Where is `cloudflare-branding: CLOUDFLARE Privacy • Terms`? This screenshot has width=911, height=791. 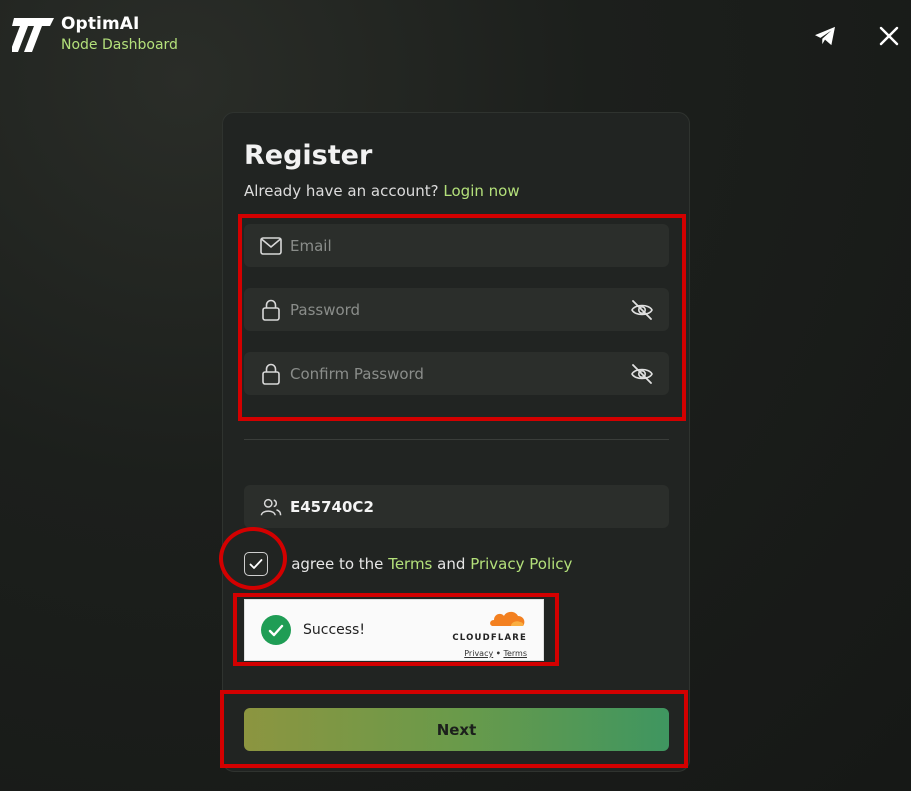 cloudflare-branding: CLOUDFLARE Privacy • Terms is located at coordinates (489, 633).